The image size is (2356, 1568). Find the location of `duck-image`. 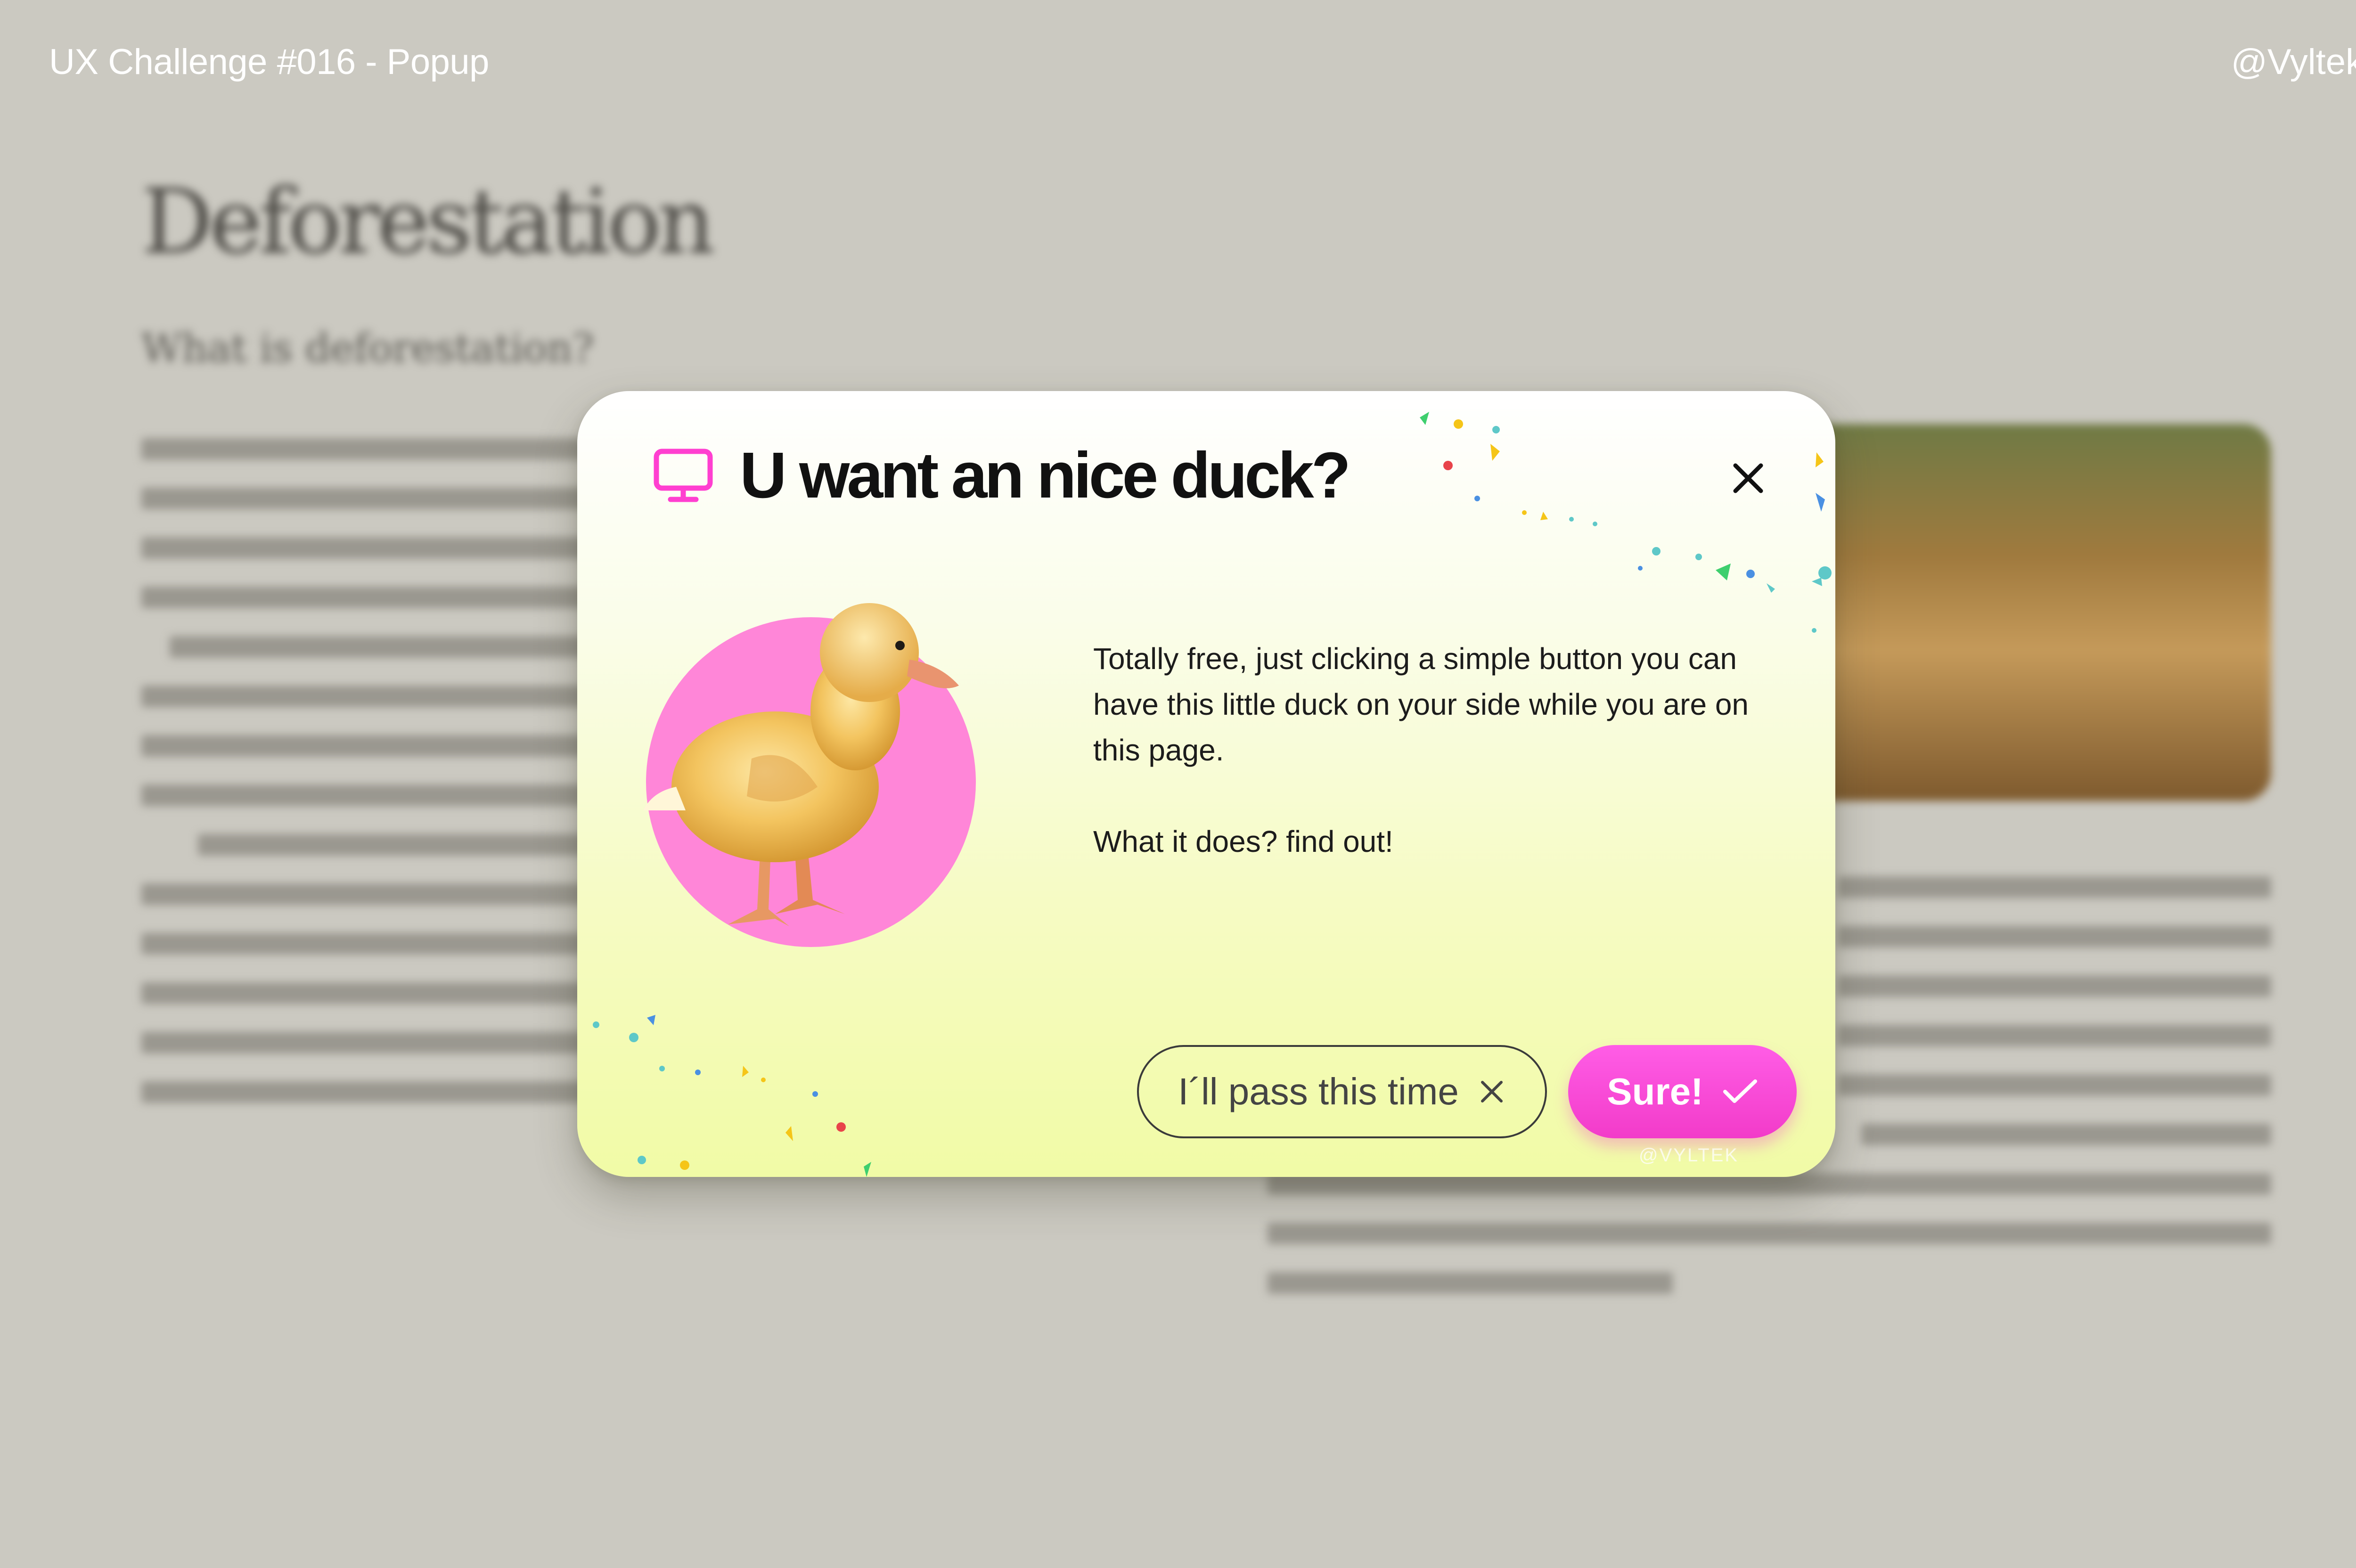

duck-image is located at coordinates (809, 775).